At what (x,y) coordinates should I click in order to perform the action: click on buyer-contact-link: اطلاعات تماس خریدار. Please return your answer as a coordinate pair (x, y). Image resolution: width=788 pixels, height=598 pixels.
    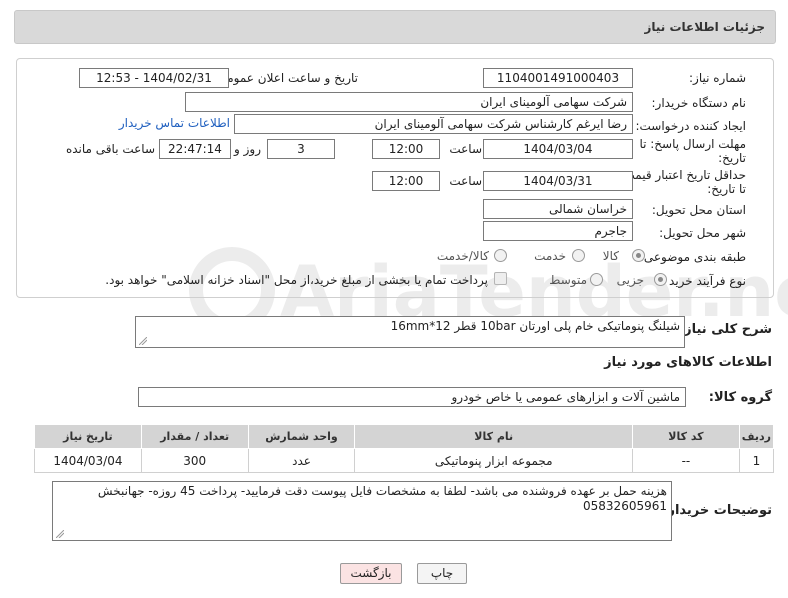
    Looking at the image, I should click on (174, 123).